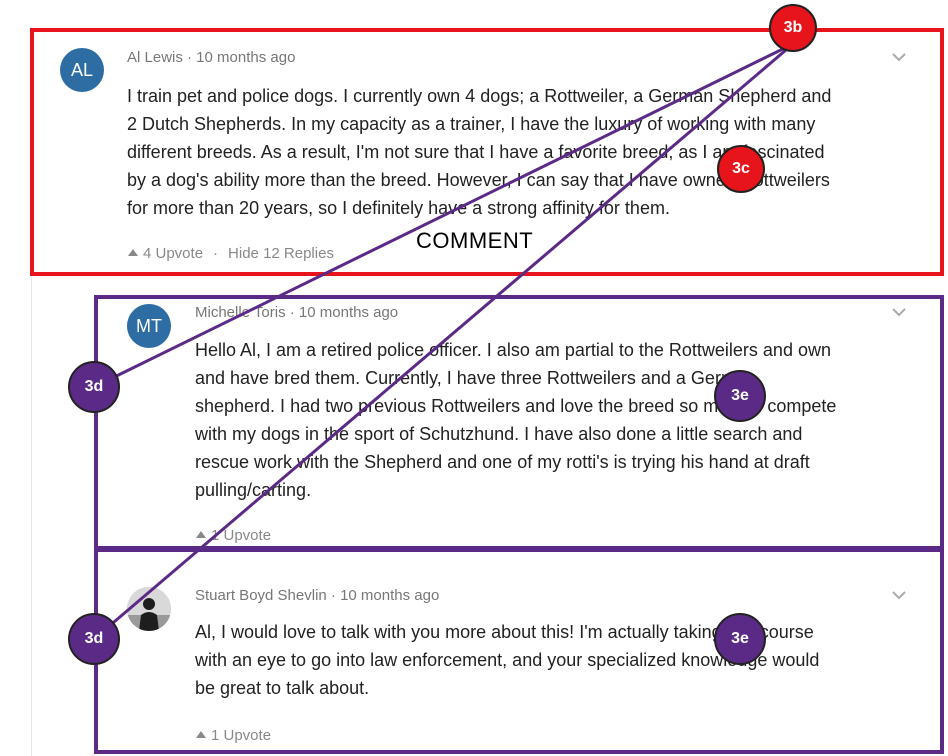 This screenshot has width=948, height=756. I want to click on badge-3c: 3c, so click(741, 169).